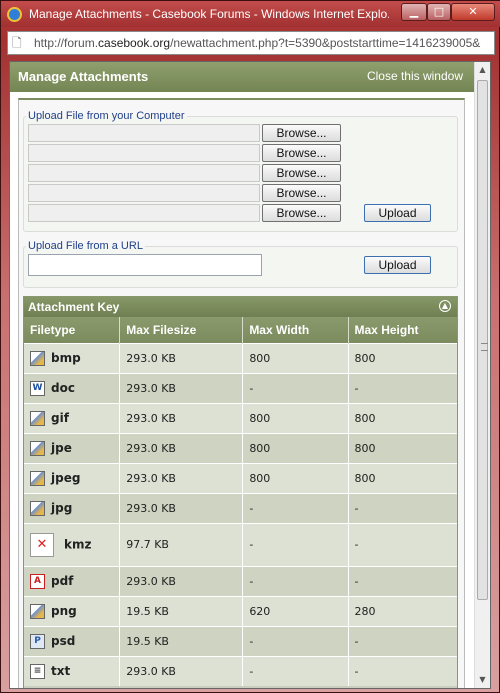 This screenshot has width=500, height=693. What do you see at coordinates (72, 477) in the screenshot?
I see `filetype-cell: jpeg` at bounding box center [72, 477].